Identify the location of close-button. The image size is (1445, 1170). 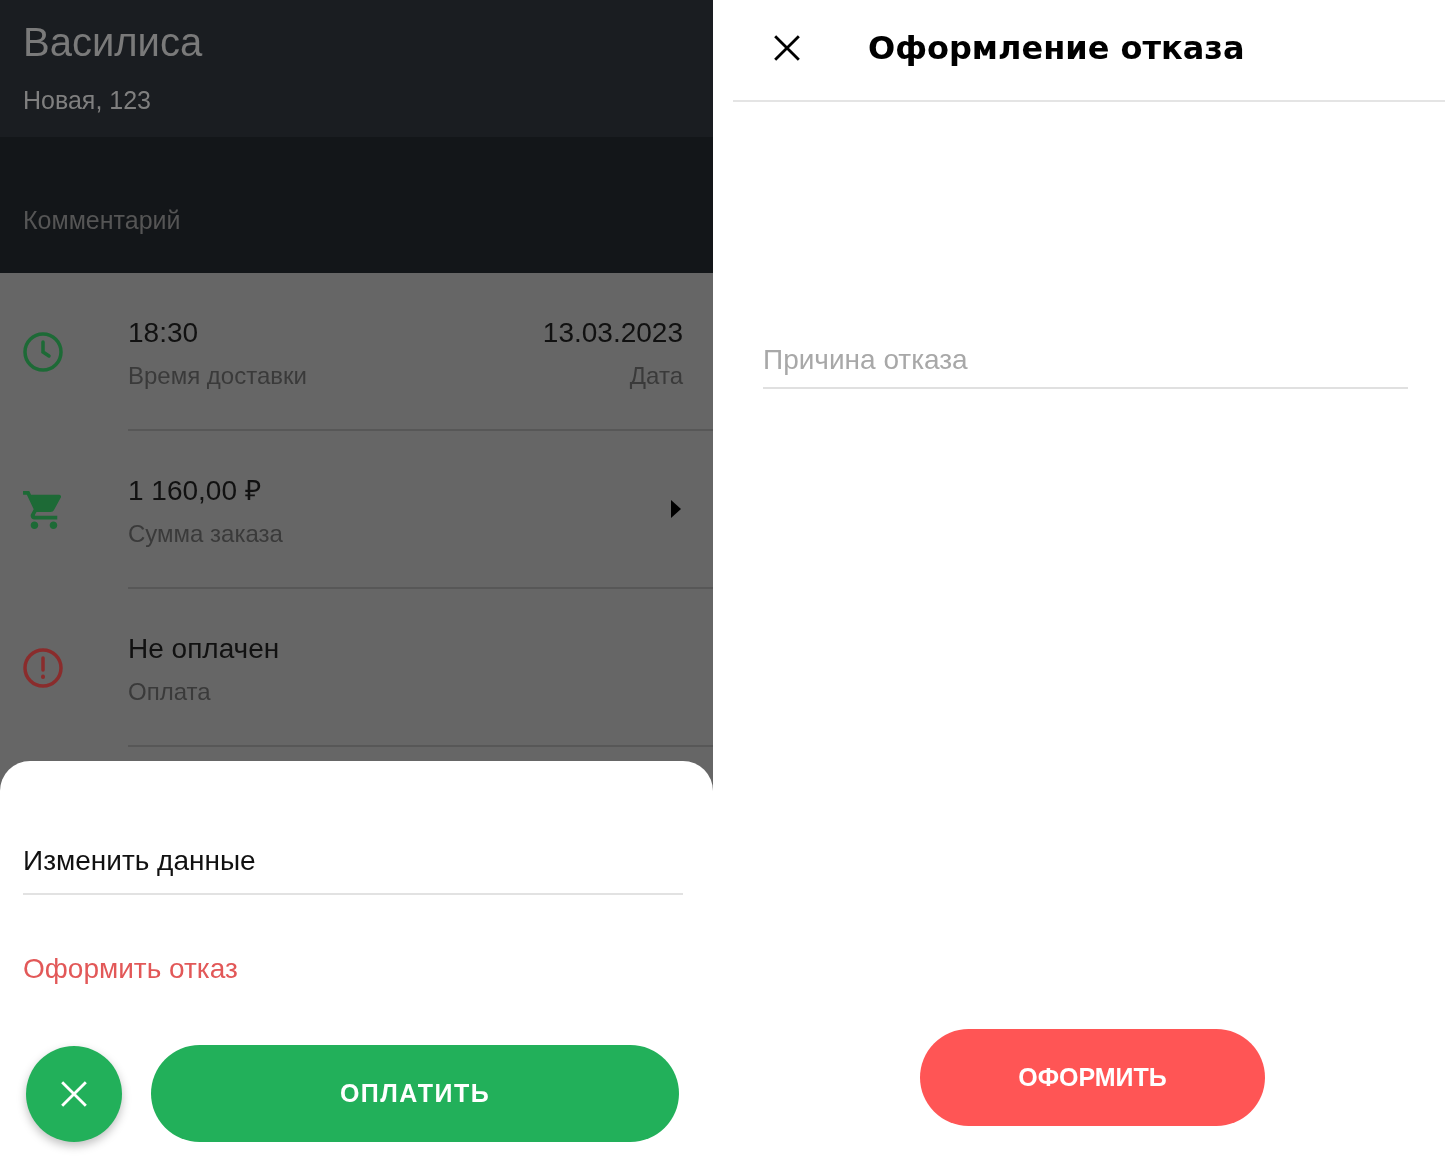
(786, 48).